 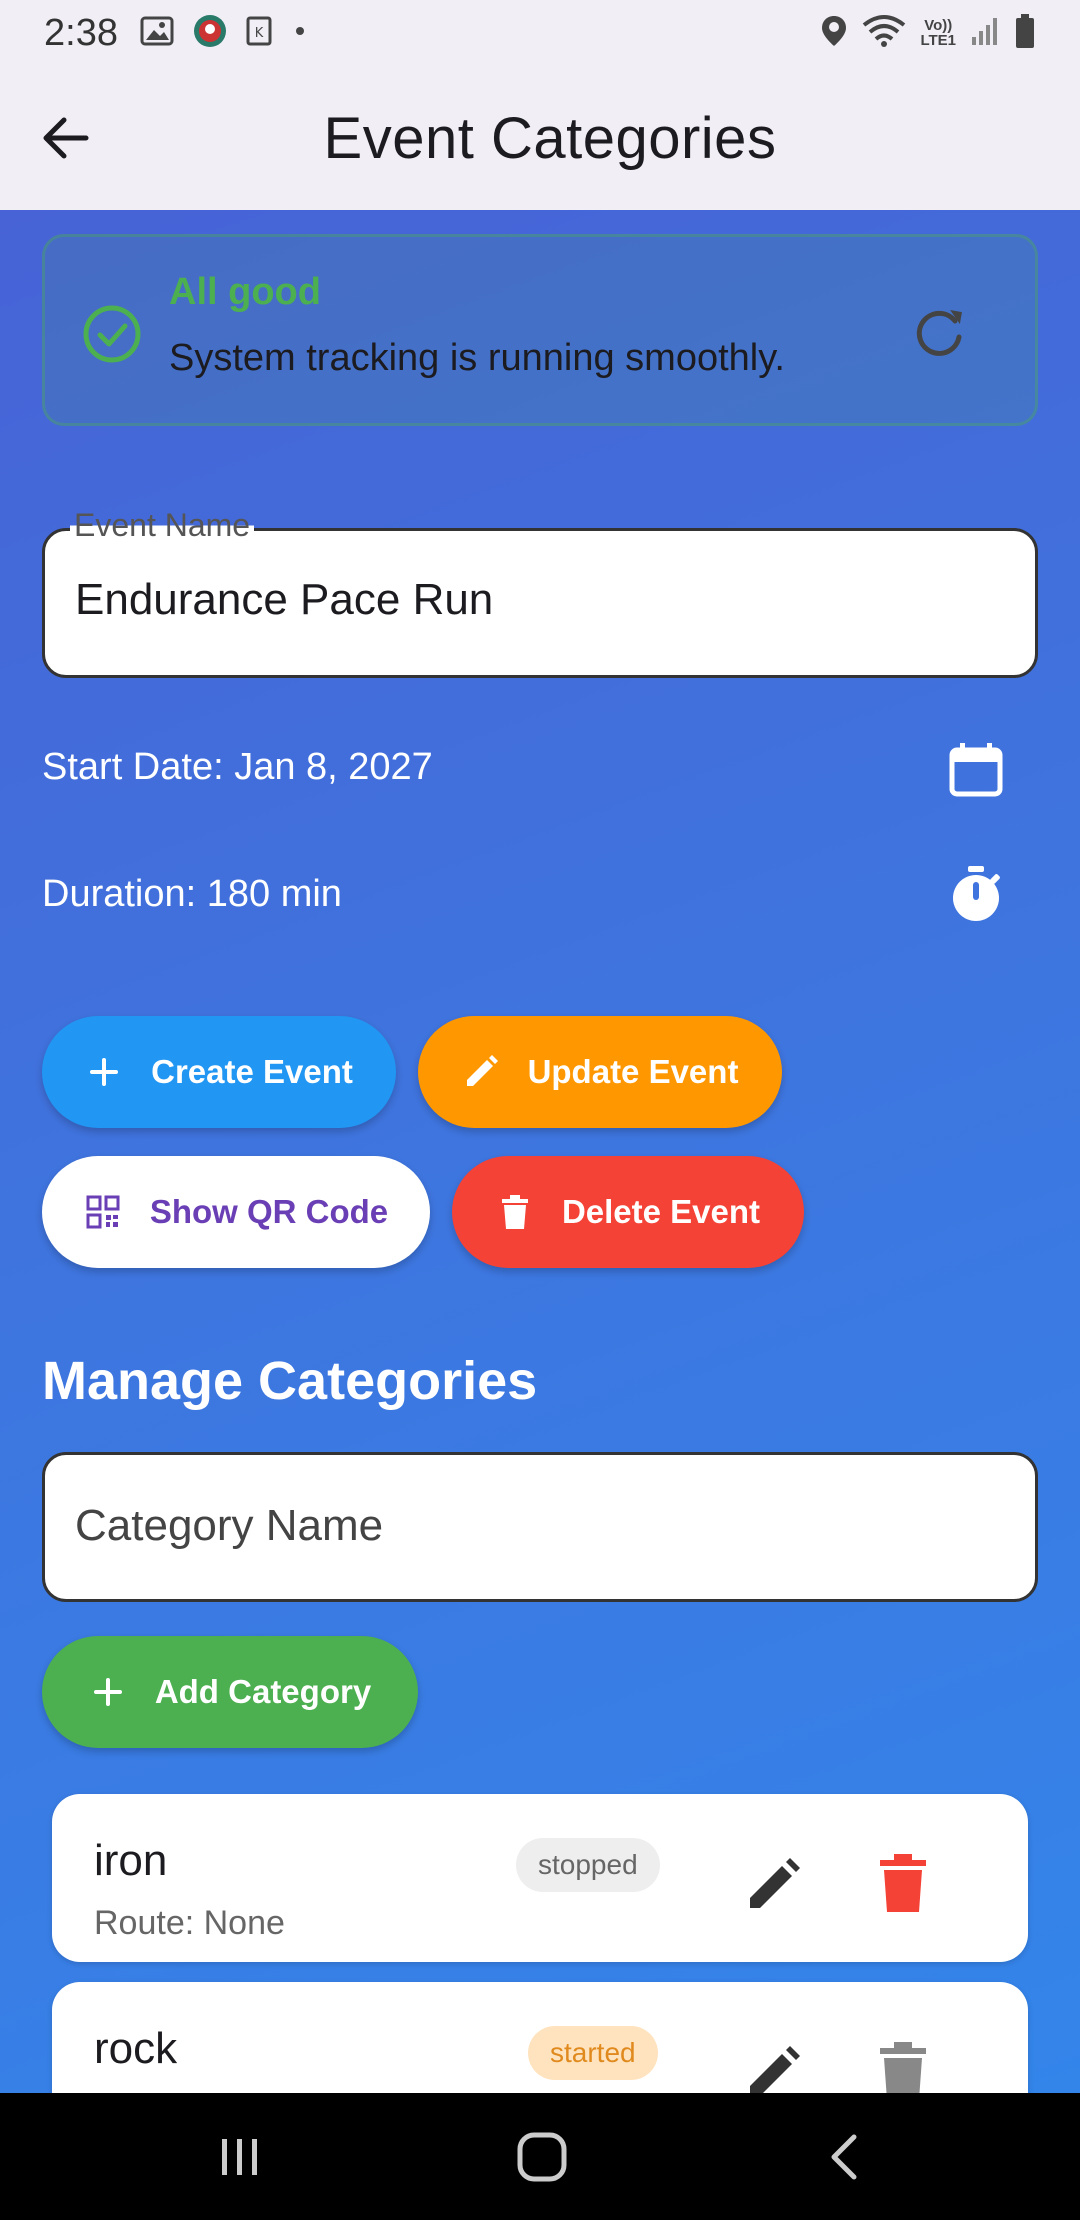 What do you see at coordinates (112, 334) in the screenshot?
I see `check-circle-icon` at bounding box center [112, 334].